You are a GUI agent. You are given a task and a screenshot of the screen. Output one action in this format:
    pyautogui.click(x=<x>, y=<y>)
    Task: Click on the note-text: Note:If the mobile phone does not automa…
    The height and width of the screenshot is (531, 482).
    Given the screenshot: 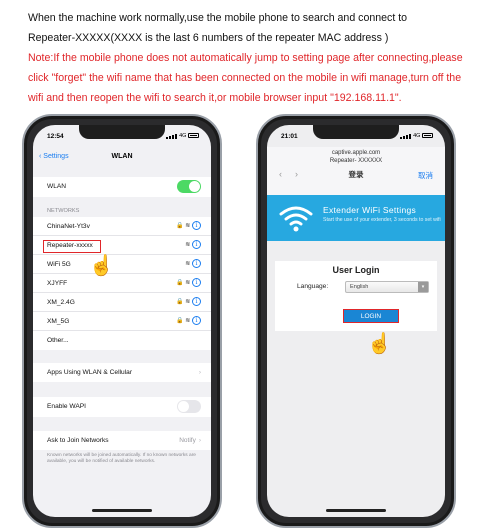 What is the action you would take?
    pyautogui.click(x=245, y=78)
    